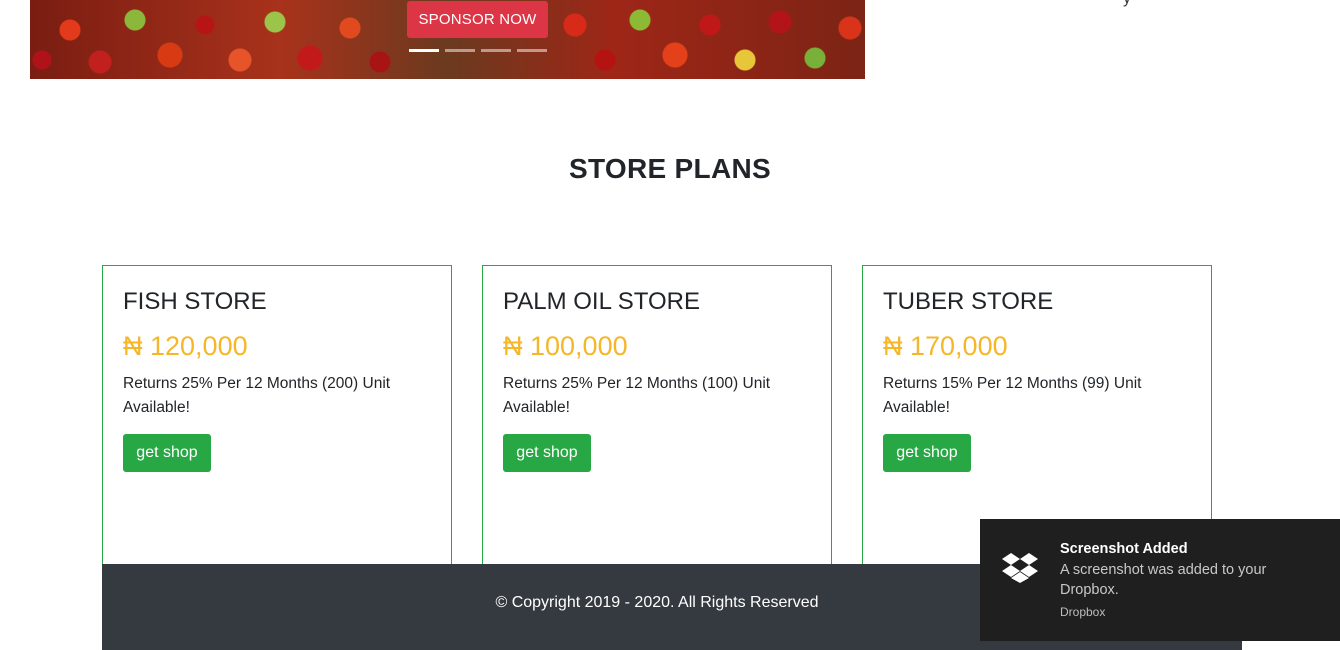  What do you see at coordinates (195, 301) in the screenshot?
I see `plan-name: FISH STORE` at bounding box center [195, 301].